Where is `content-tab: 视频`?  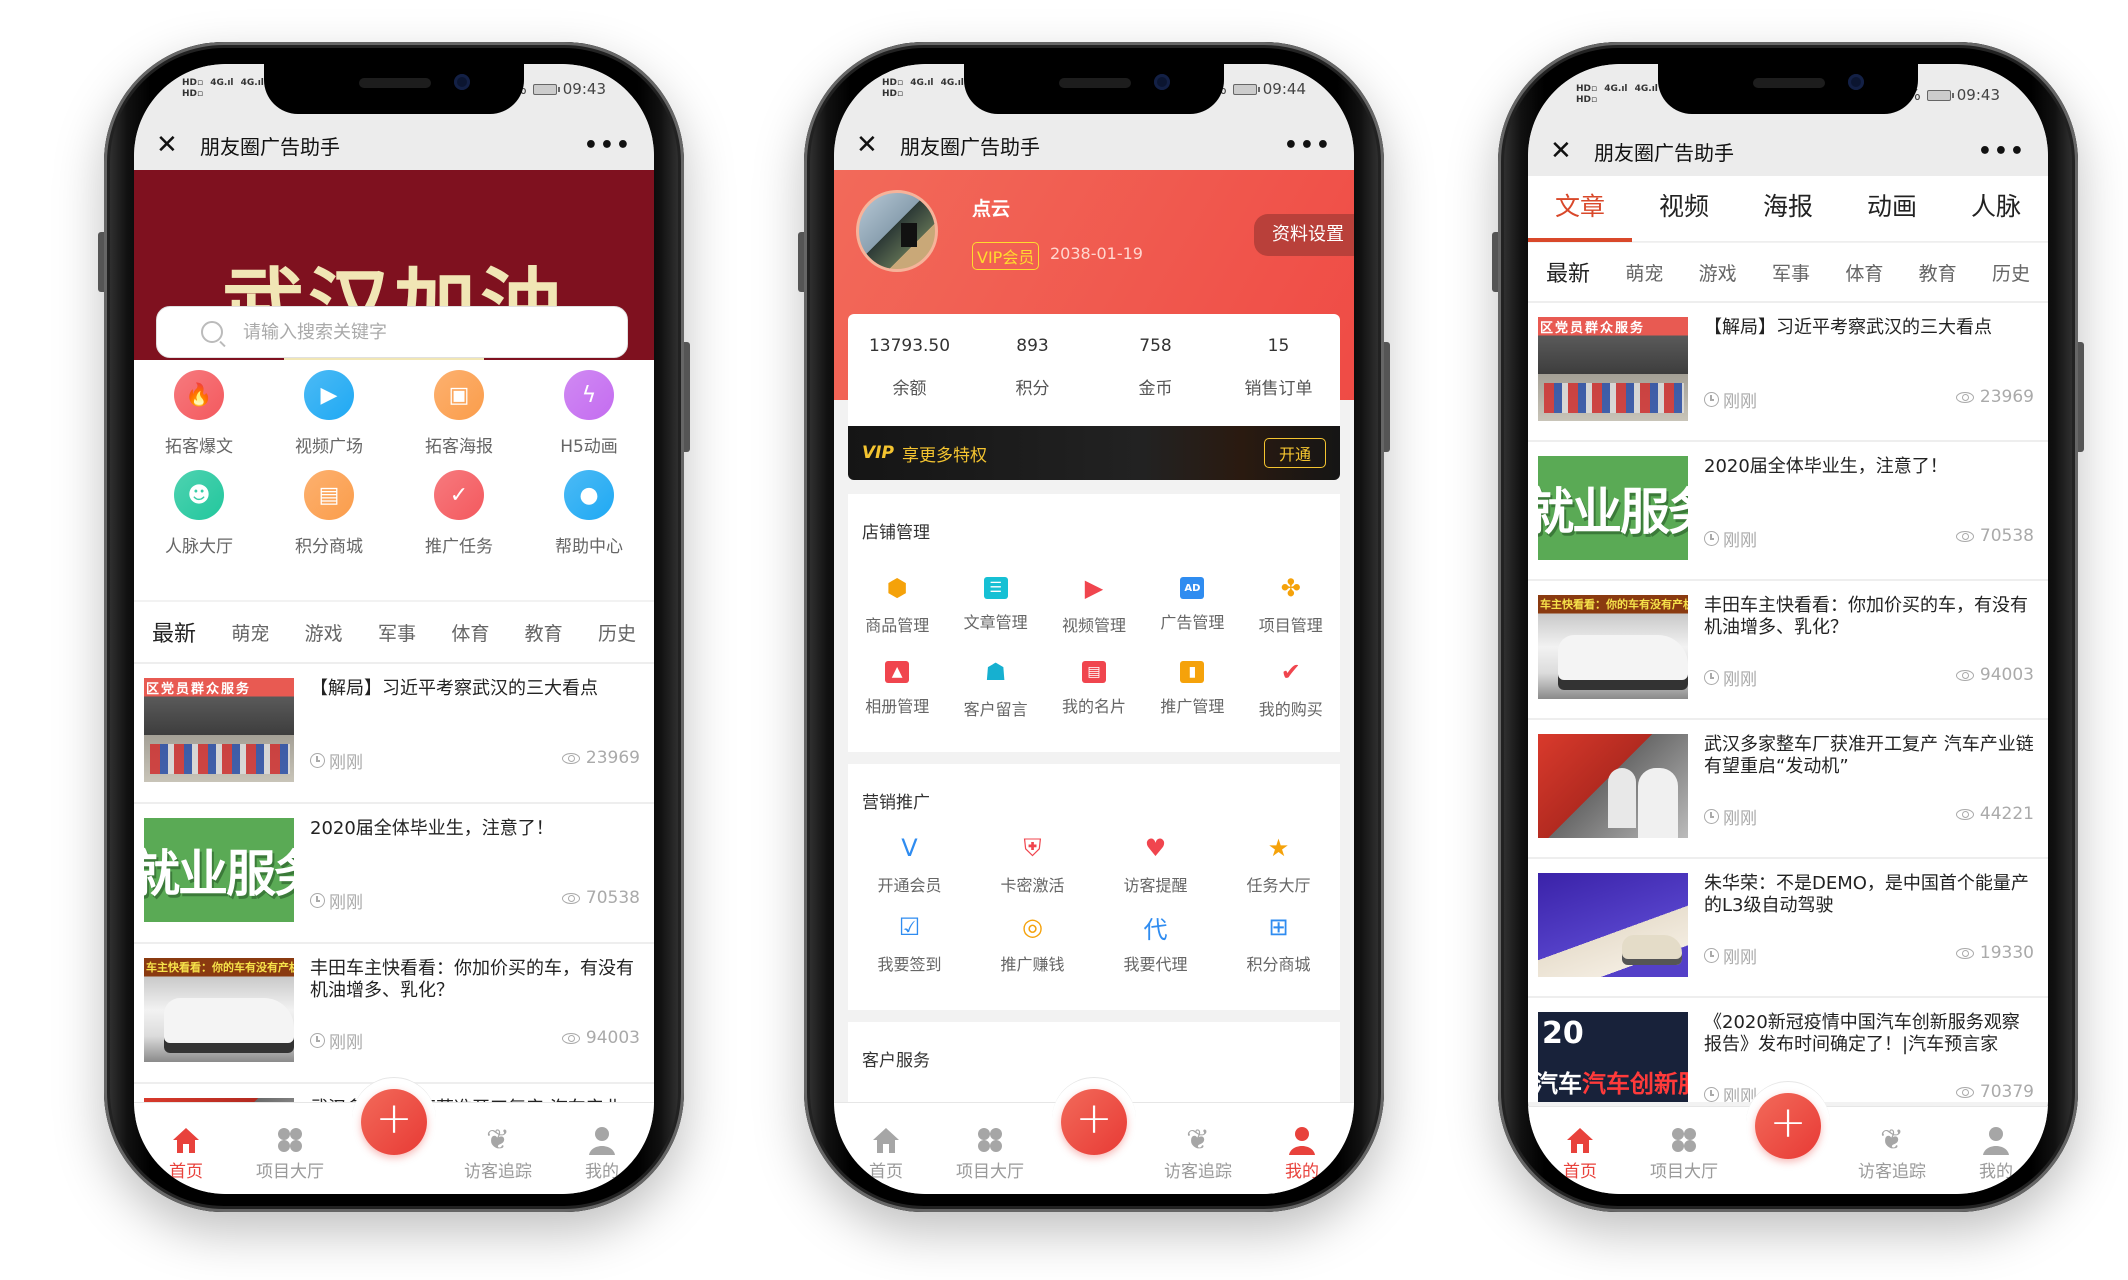
content-tab: 视频 is located at coordinates (1684, 209).